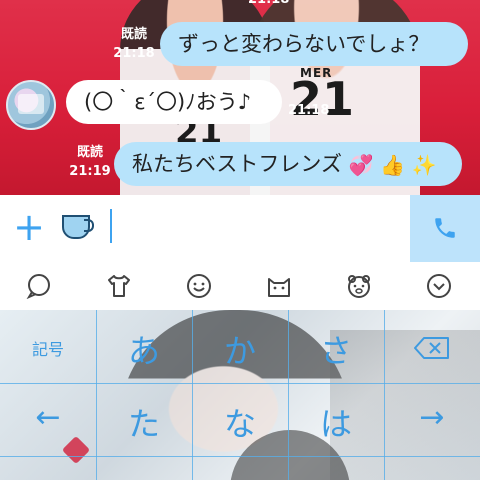 This screenshot has width=480, height=480. What do you see at coordinates (39, 286) in the screenshot?
I see `speech-bubble-icon` at bounding box center [39, 286].